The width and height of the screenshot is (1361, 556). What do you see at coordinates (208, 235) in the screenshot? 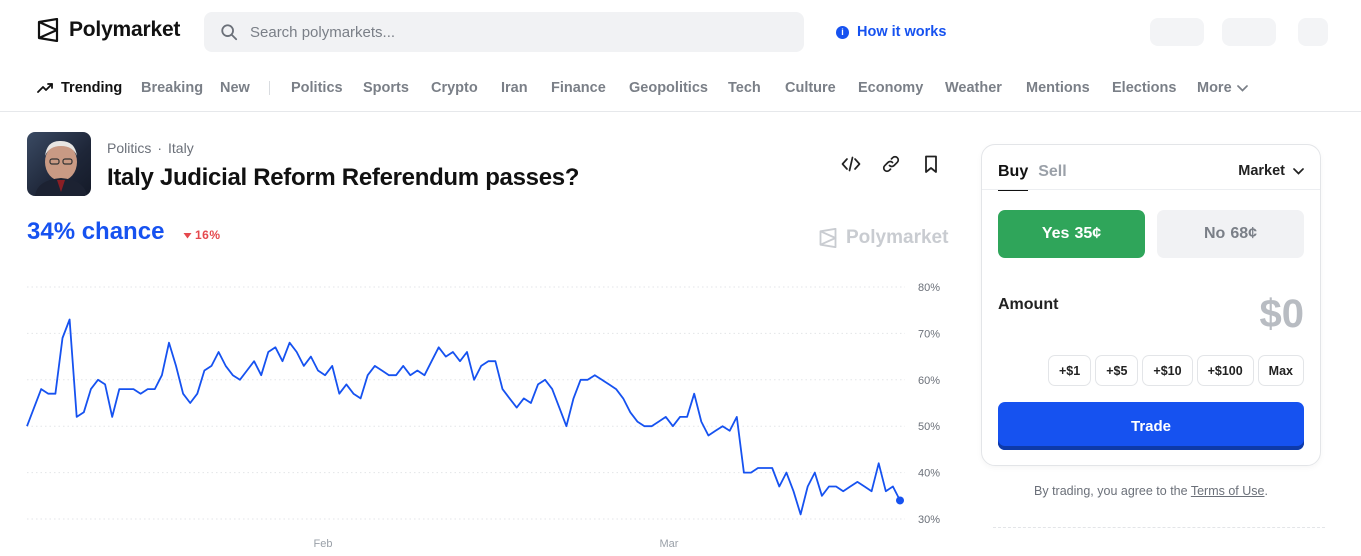
I see `chance-delta-value: 16%` at bounding box center [208, 235].